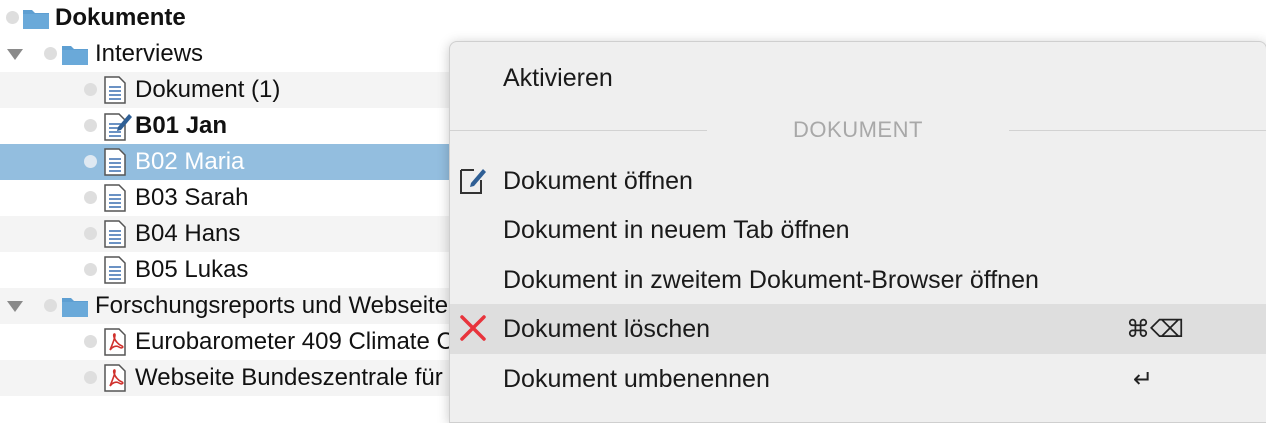 The width and height of the screenshot is (1266, 423). What do you see at coordinates (598, 180) in the screenshot?
I see `menu-item-label: Dokument öffnen` at bounding box center [598, 180].